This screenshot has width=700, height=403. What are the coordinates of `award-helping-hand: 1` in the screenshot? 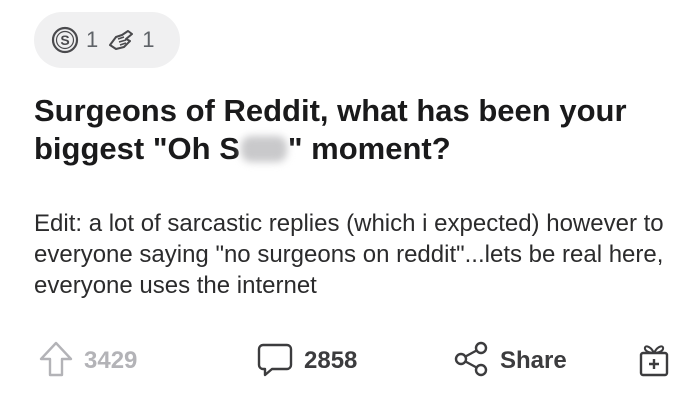 It's located at (130, 40).